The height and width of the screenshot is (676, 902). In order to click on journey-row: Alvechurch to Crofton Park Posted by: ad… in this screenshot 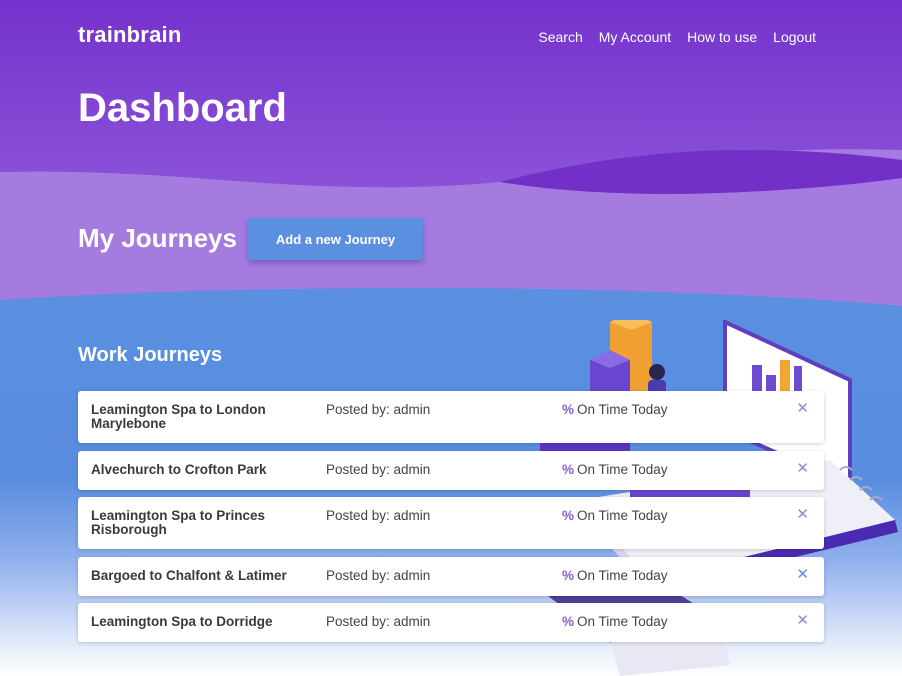, I will do `click(451, 470)`.